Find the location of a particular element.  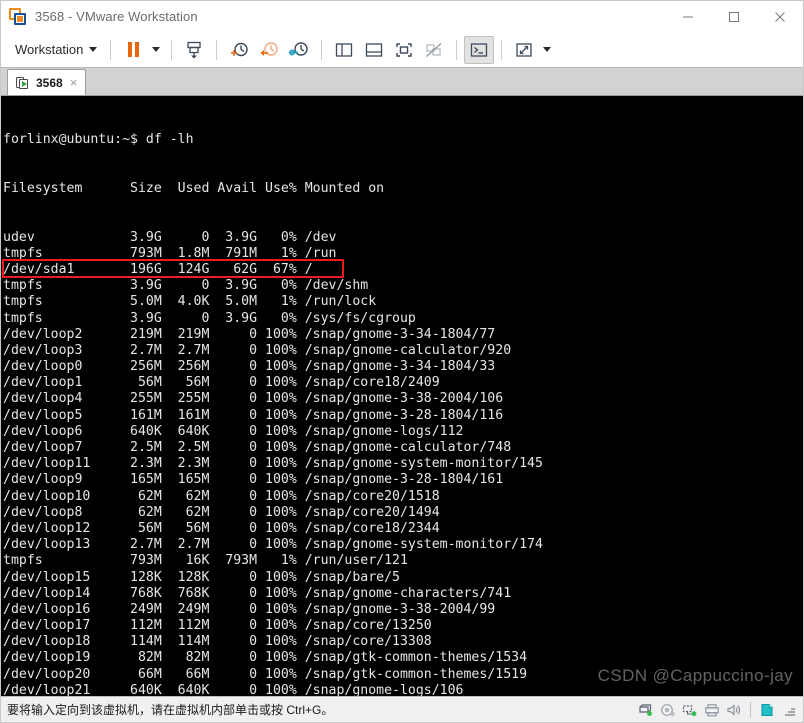

cd-dvd-status-icon is located at coordinates (668, 710).